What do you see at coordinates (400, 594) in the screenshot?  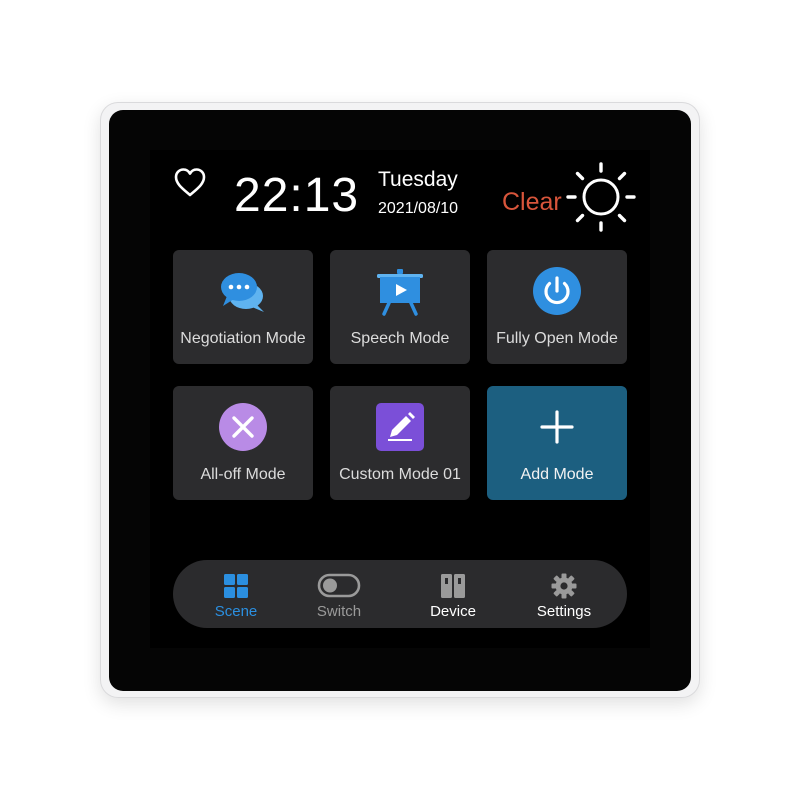 I see `bottom-nav: Scene Switch Device Settings` at bounding box center [400, 594].